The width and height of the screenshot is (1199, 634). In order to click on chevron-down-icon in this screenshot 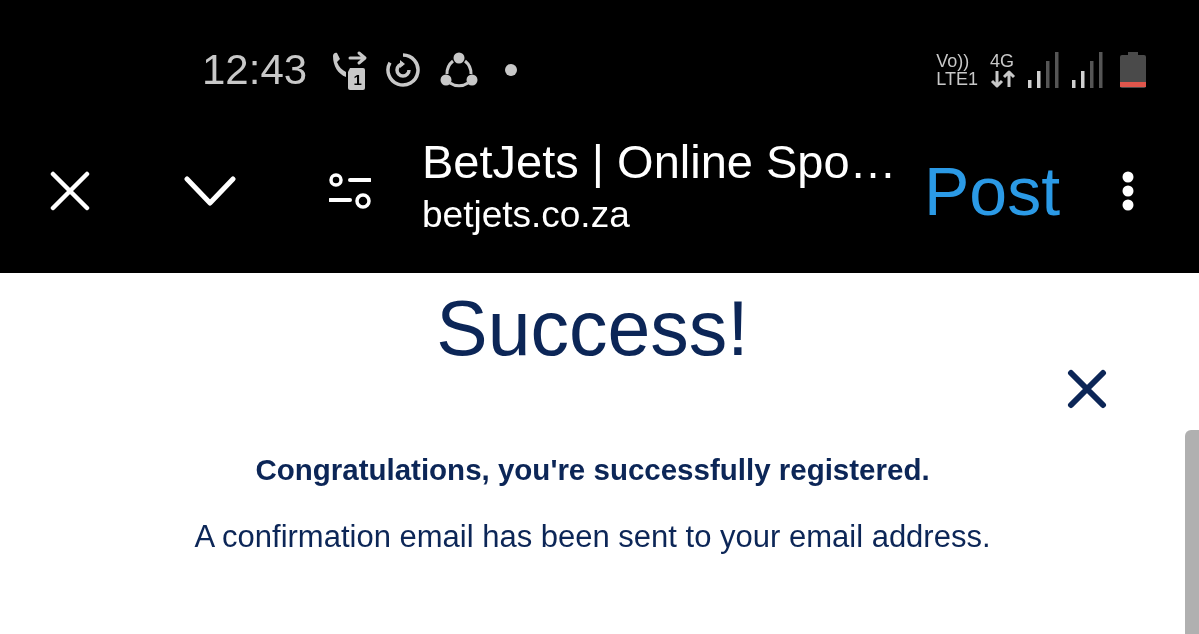, I will do `click(210, 190)`.